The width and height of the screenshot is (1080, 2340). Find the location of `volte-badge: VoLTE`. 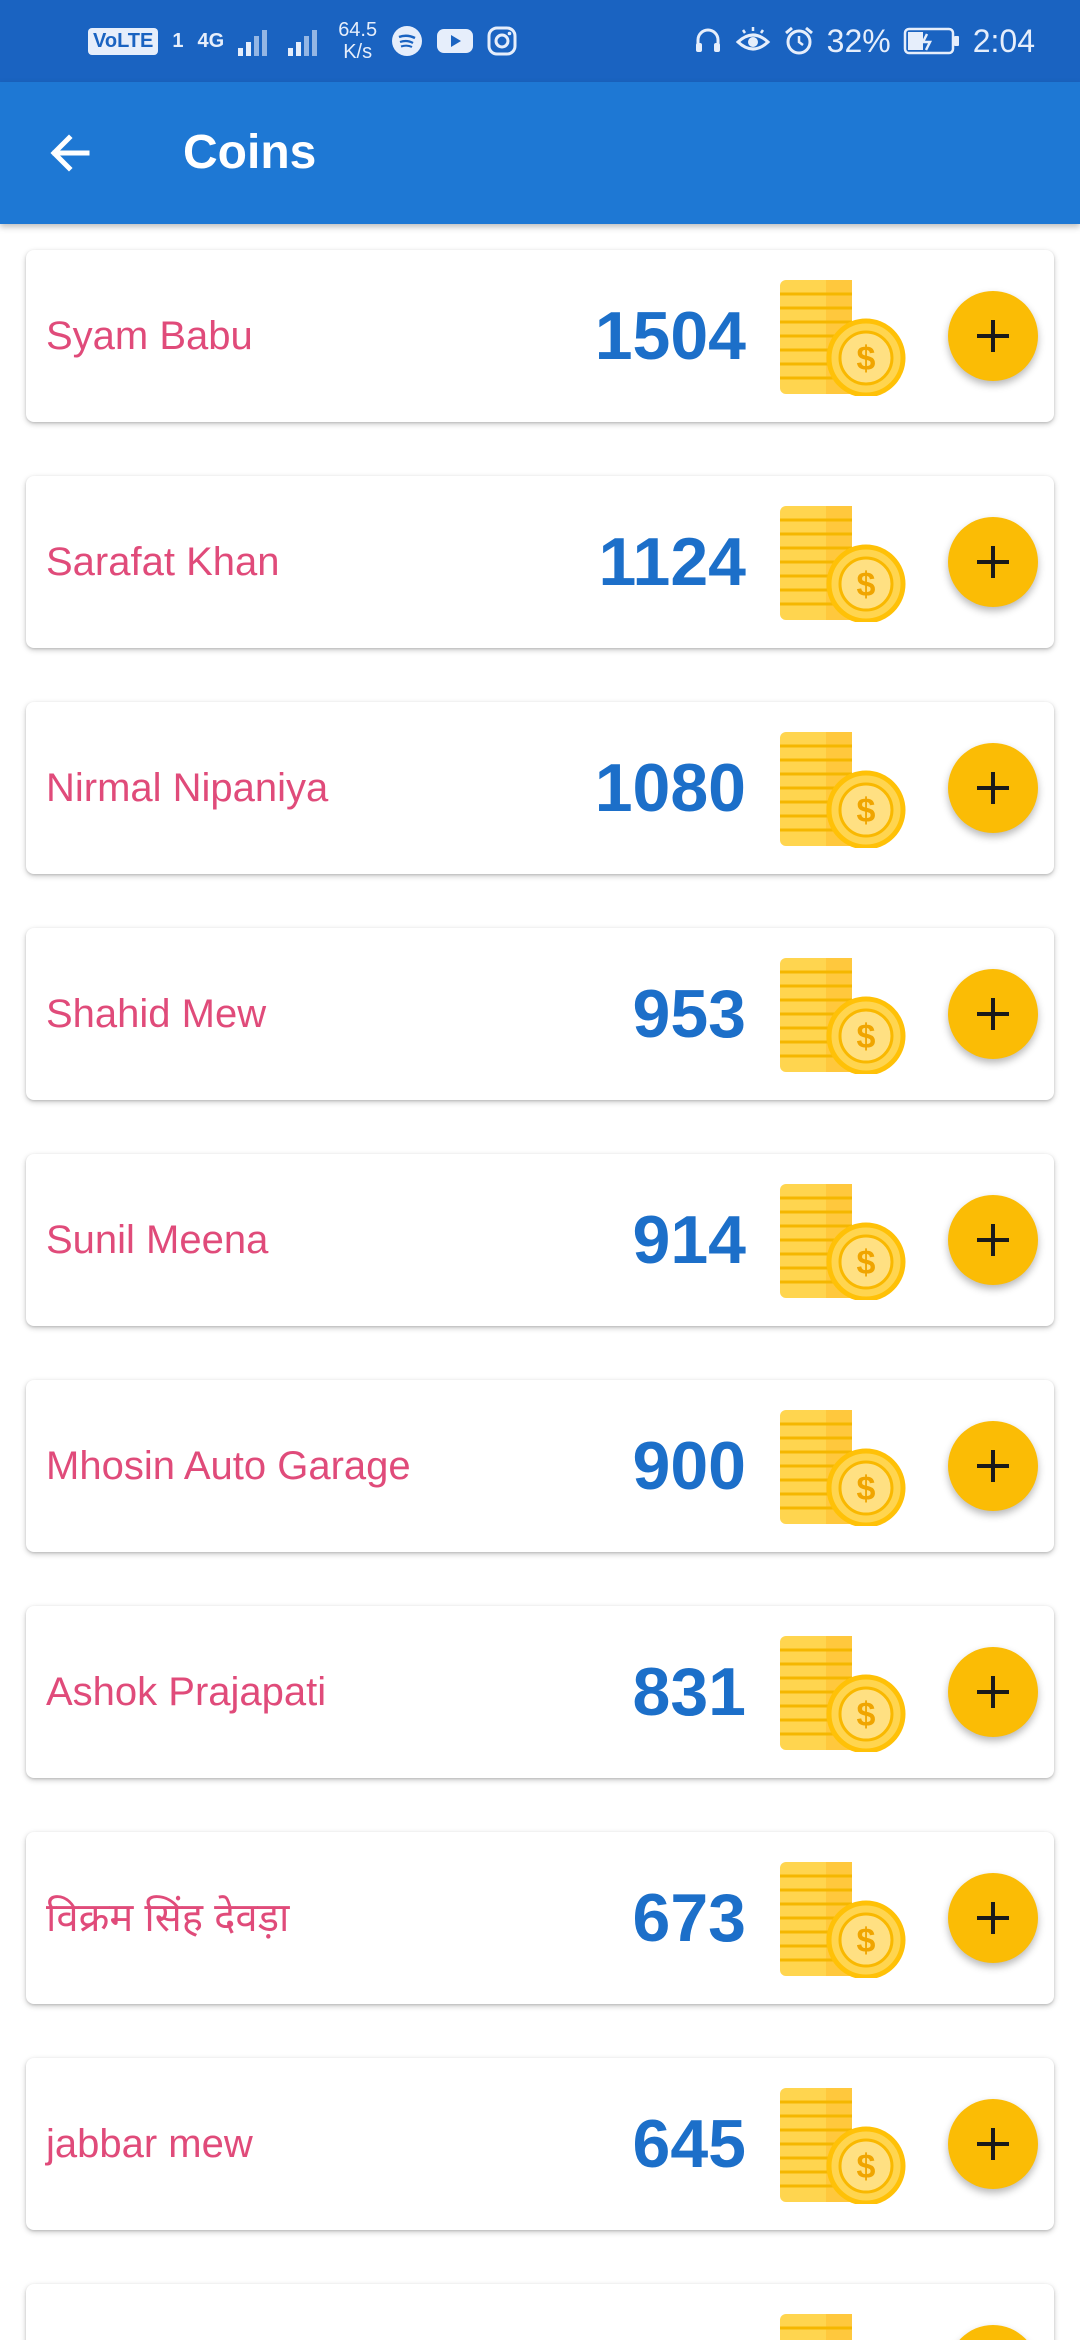

volte-badge: VoLTE is located at coordinates (123, 41).